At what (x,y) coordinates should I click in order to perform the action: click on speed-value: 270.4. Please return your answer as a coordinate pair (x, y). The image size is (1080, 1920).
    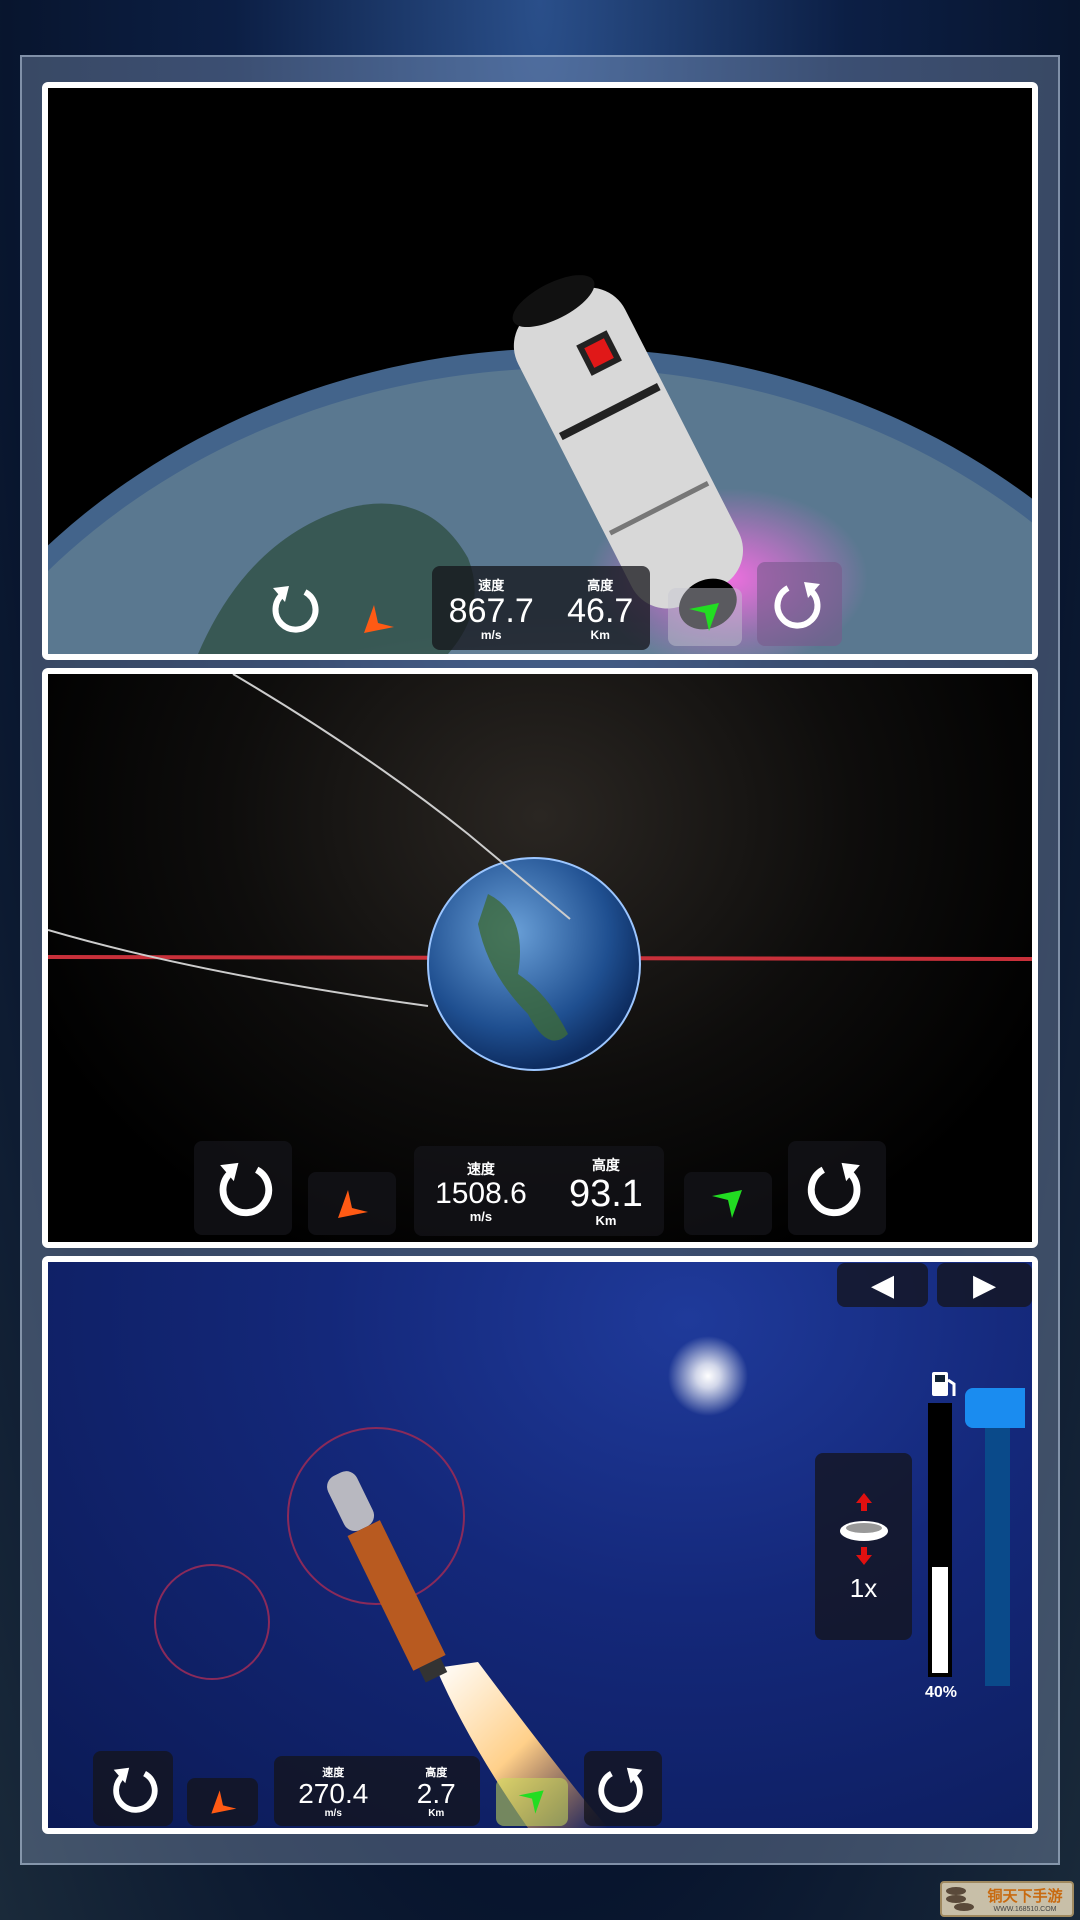
    Looking at the image, I should click on (333, 1793).